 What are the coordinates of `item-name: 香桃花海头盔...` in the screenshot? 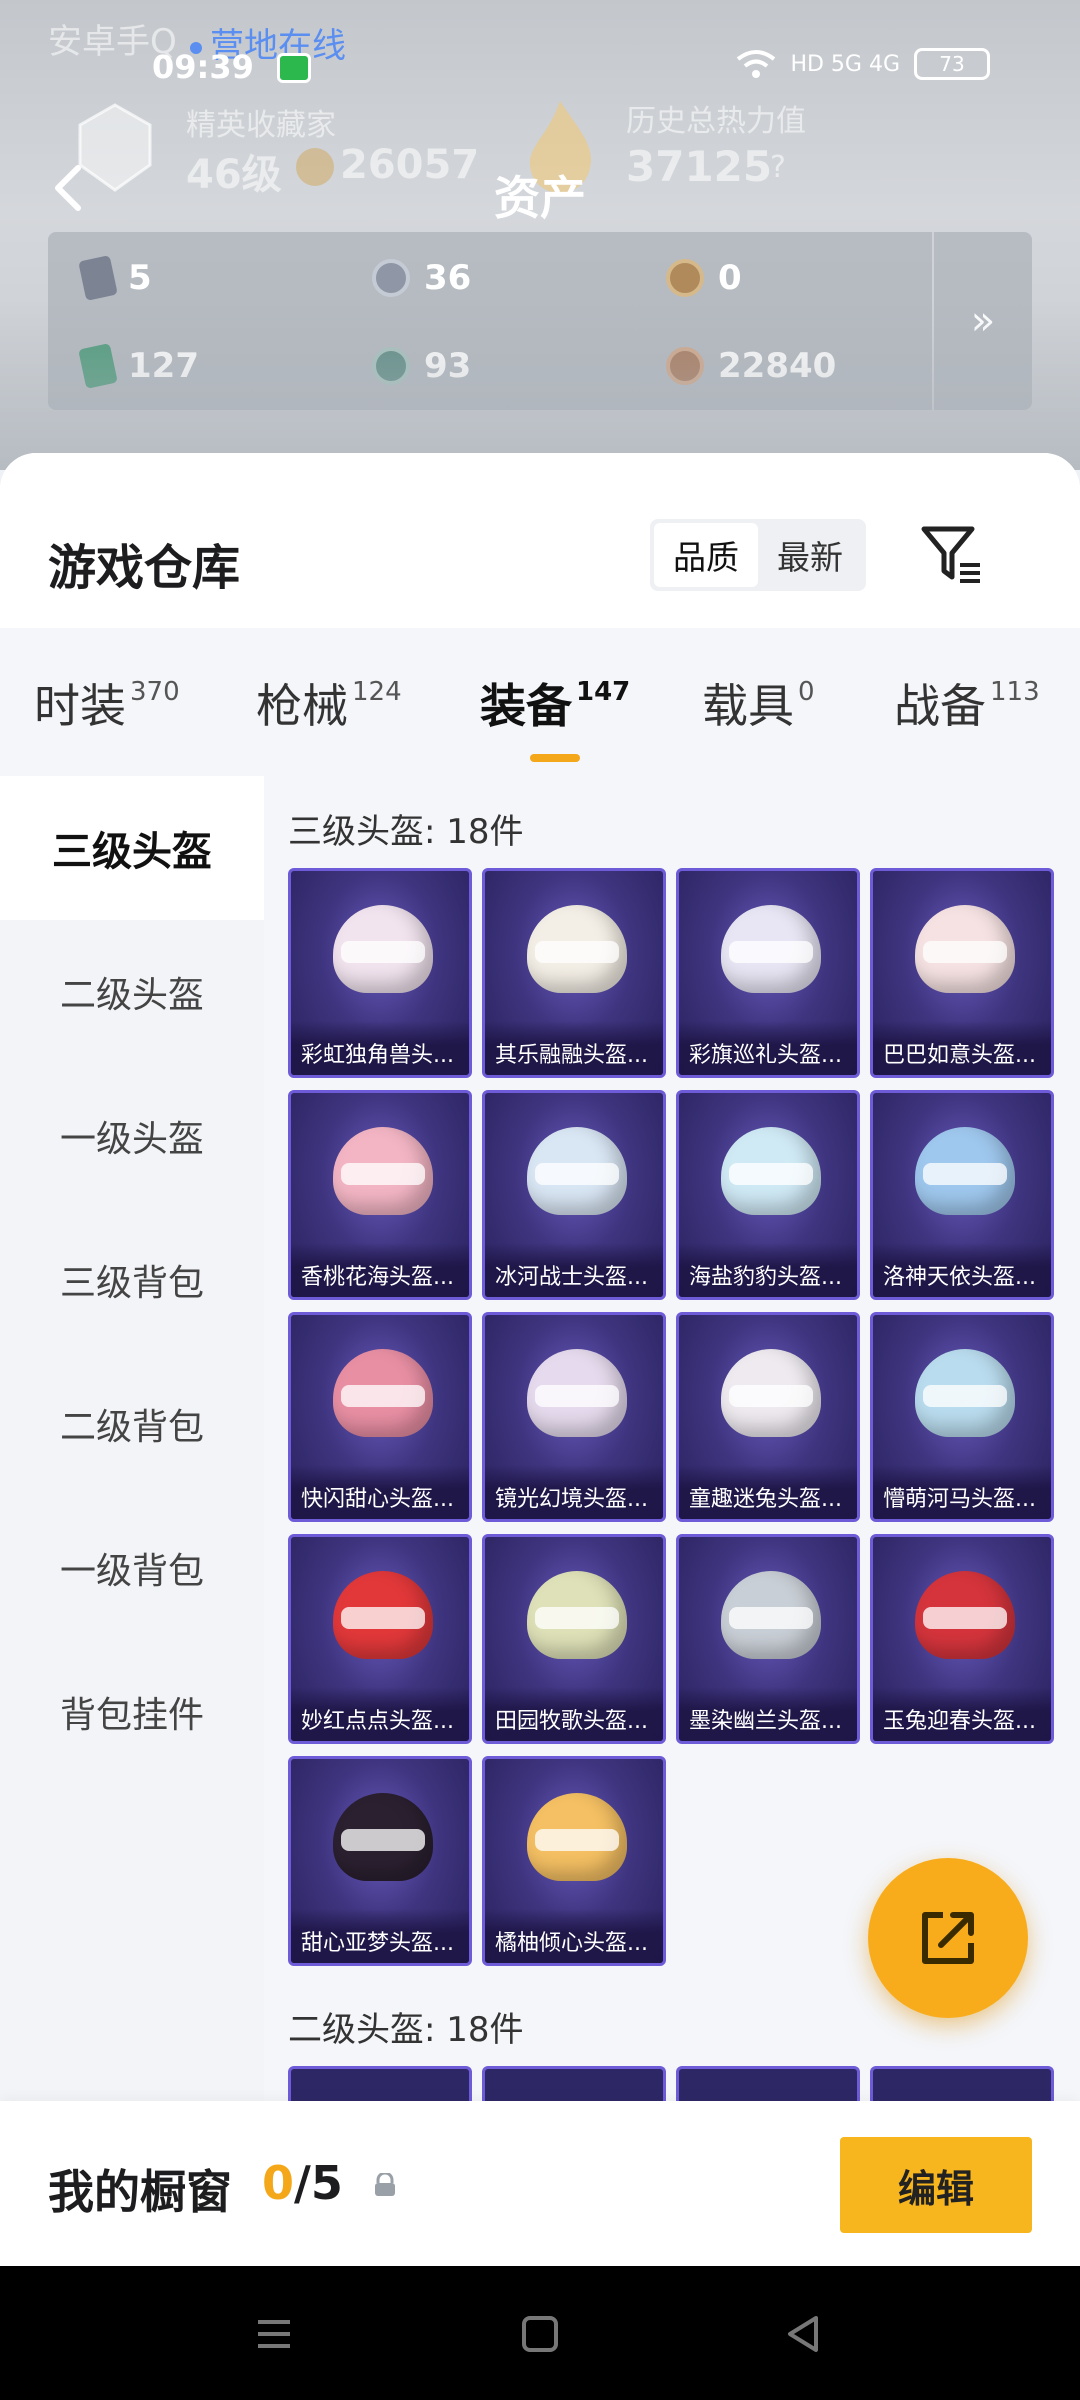 It's located at (380, 1270).